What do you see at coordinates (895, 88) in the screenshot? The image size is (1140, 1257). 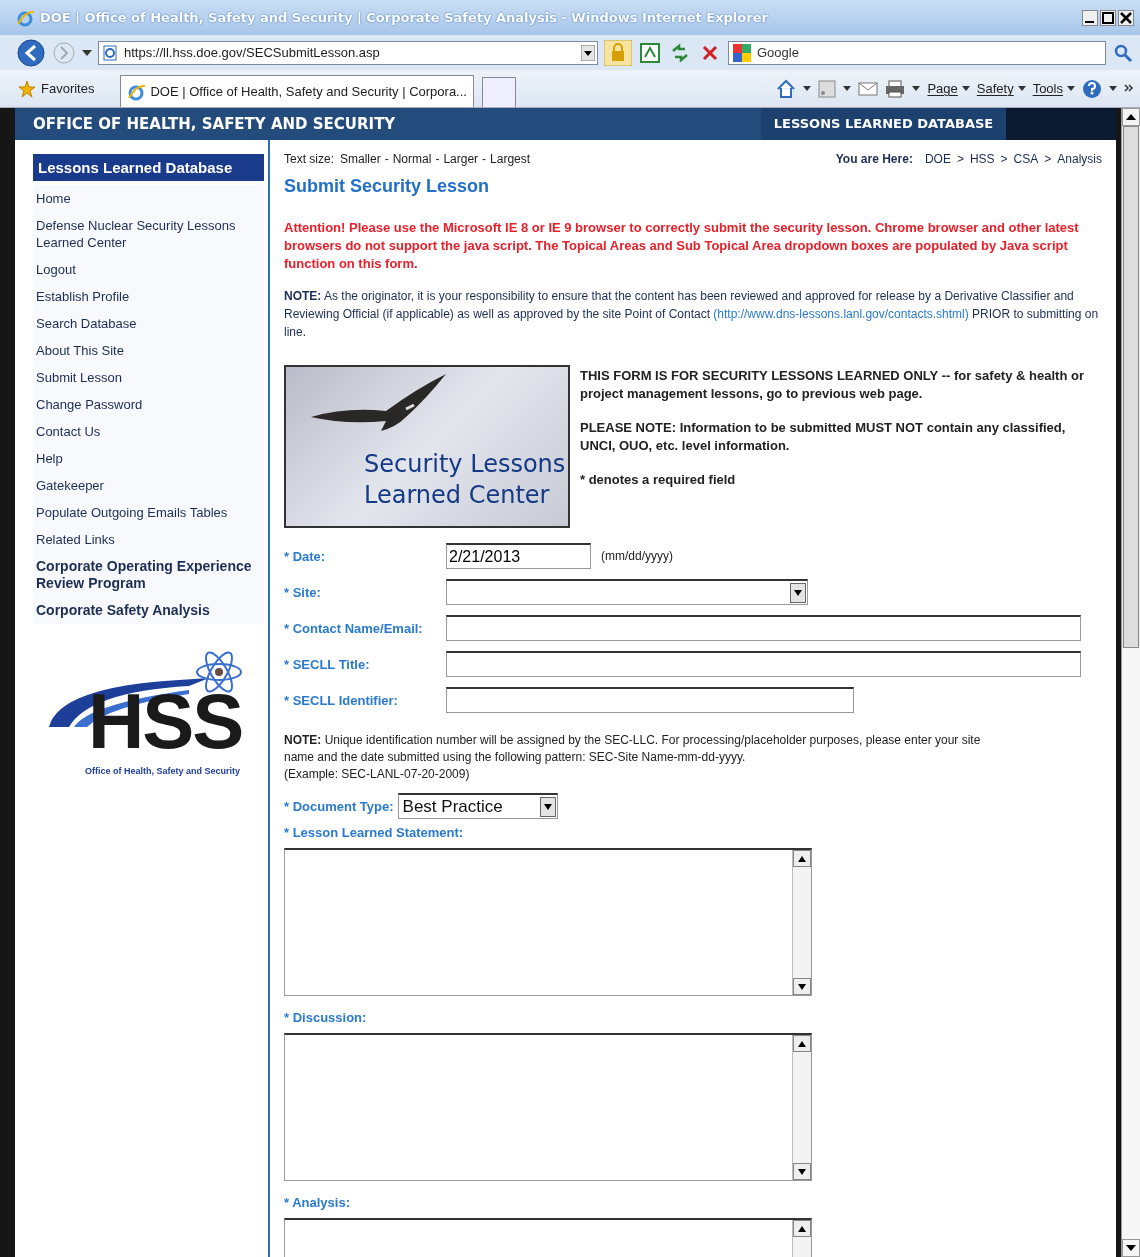 I see `printer-icon` at bounding box center [895, 88].